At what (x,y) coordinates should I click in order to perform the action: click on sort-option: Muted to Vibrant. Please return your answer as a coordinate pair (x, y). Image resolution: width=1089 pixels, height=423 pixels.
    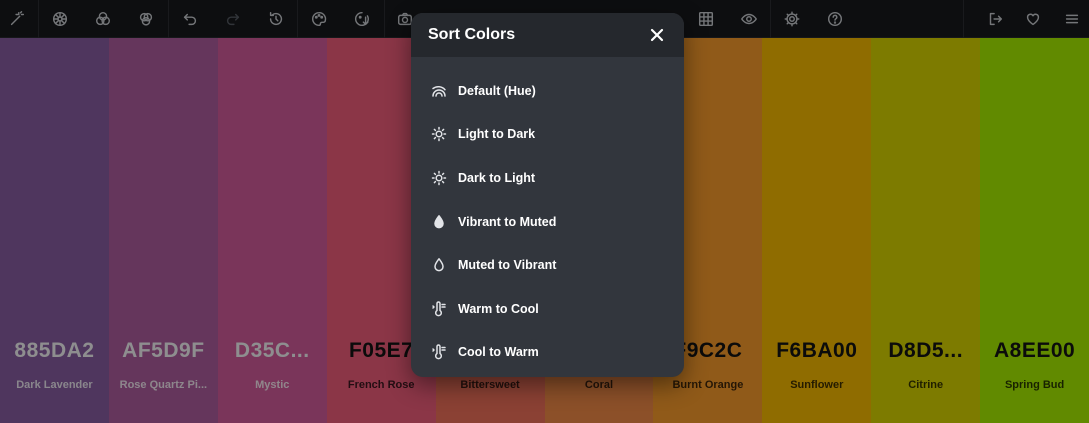
    Looking at the image, I should click on (547, 265).